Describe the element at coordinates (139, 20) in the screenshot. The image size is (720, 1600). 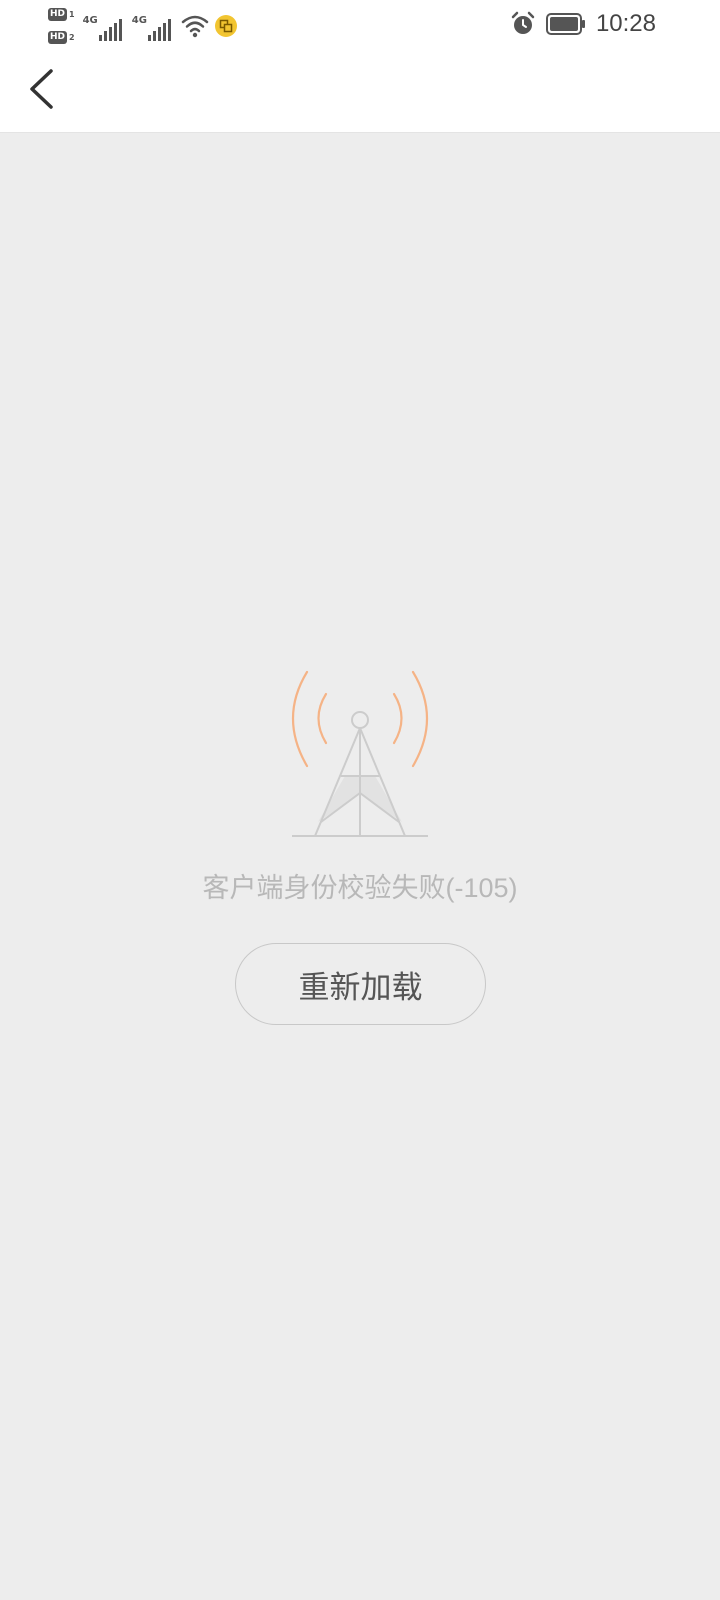
I see `sim2-network-type: 4G` at that location.